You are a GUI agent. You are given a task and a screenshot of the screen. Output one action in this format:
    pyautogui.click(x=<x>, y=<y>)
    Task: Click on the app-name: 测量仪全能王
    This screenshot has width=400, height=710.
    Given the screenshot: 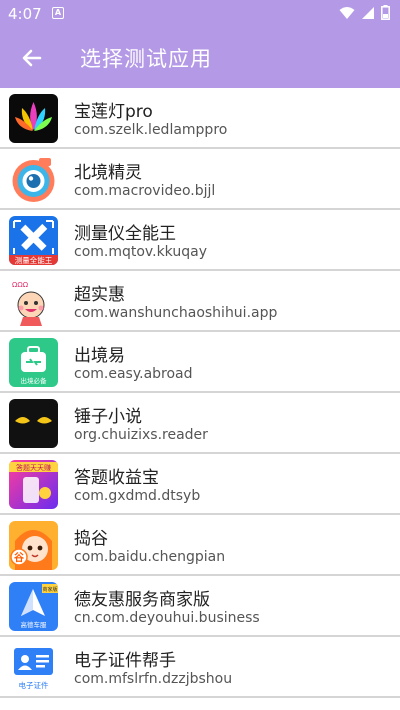 What is the action you would take?
    pyautogui.click(x=125, y=234)
    